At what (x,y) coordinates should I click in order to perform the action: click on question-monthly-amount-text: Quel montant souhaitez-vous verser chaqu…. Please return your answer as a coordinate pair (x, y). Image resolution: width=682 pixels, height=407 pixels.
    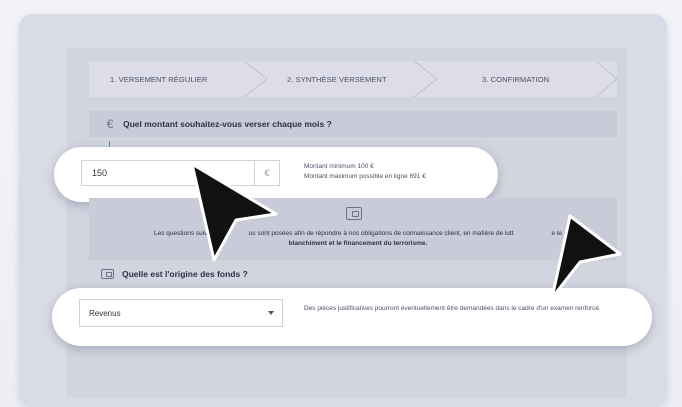
    Looking at the image, I should click on (227, 124).